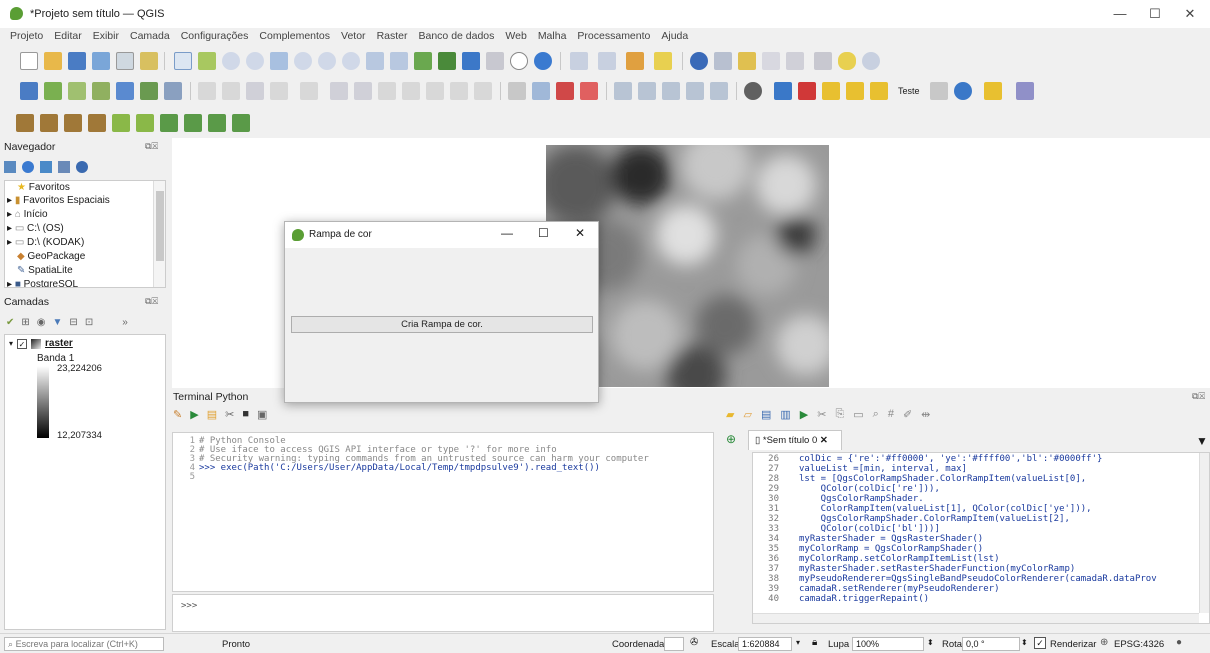 This screenshot has height=653, width=1210. Describe the element at coordinates (41, 322) in the screenshot. I see `manage-visibility-icon: ◉` at that location.